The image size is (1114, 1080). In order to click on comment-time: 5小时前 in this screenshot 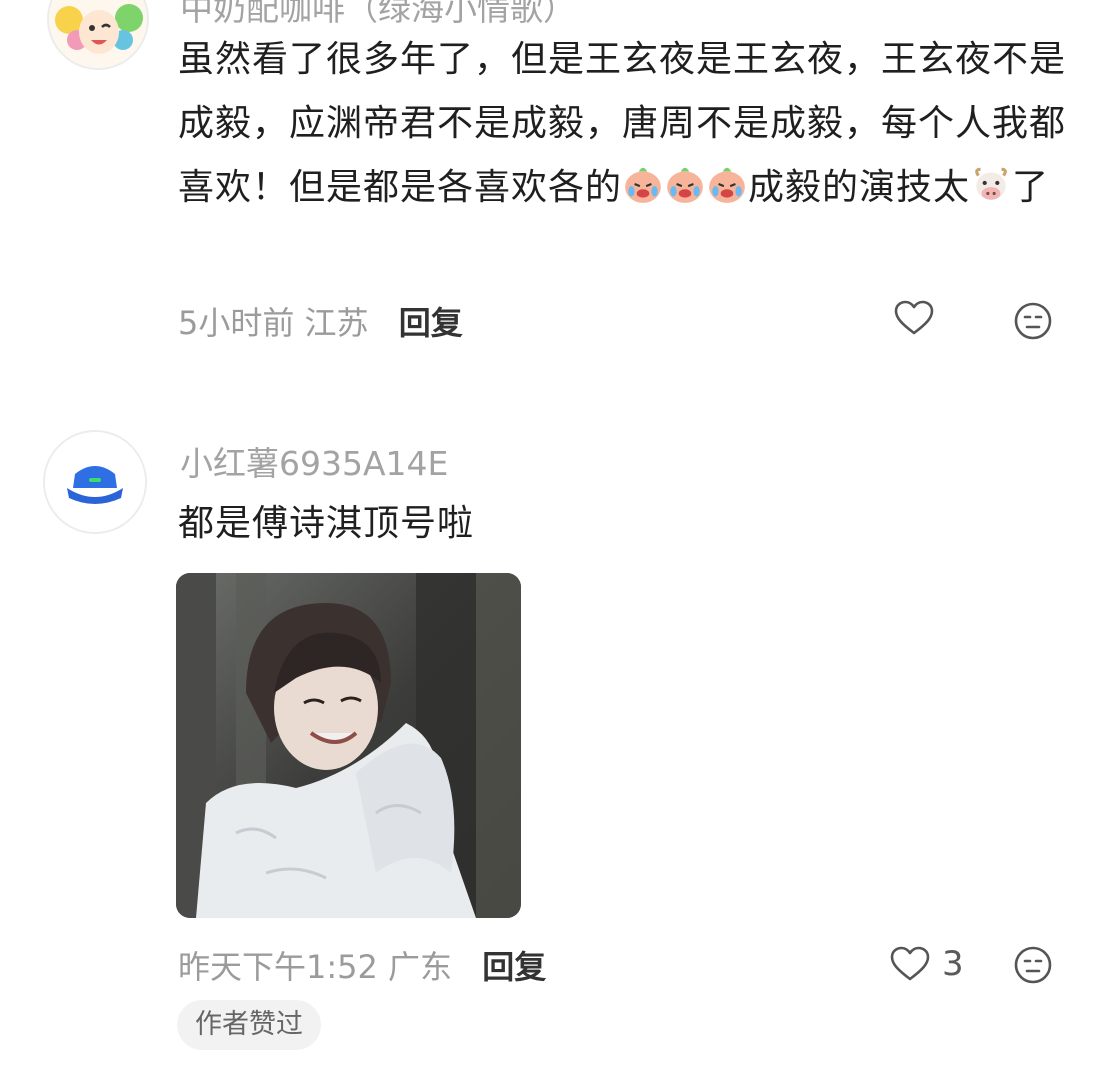, I will do `click(236, 323)`.